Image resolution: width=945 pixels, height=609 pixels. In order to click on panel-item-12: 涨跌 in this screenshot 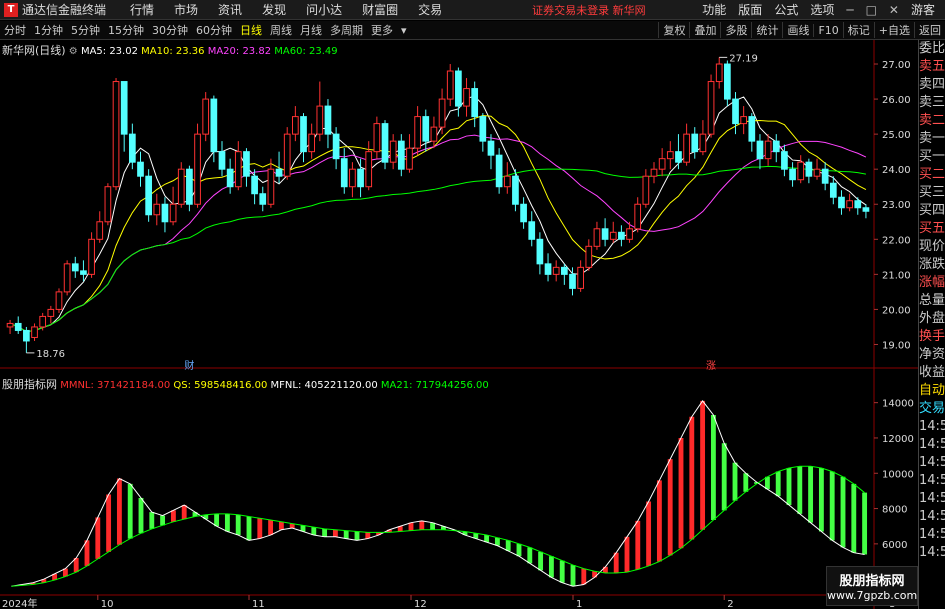, I will do `click(932, 264)`.